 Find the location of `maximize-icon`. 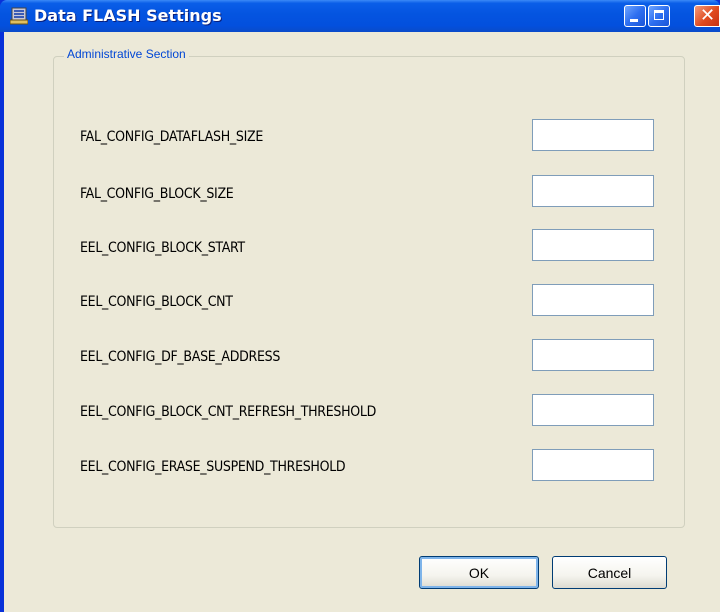

maximize-icon is located at coordinates (659, 15).